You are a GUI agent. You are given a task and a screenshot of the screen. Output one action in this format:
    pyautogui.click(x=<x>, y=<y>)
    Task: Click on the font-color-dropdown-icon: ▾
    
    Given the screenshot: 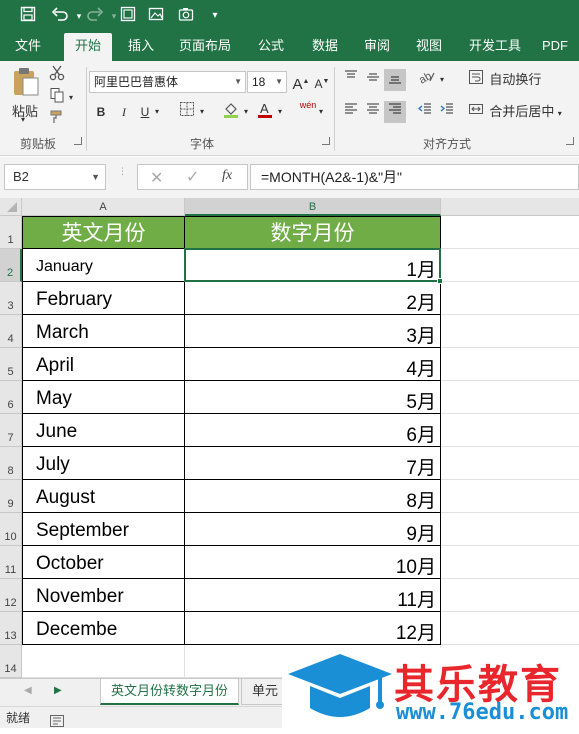 What is the action you would take?
    pyautogui.click(x=280, y=112)
    